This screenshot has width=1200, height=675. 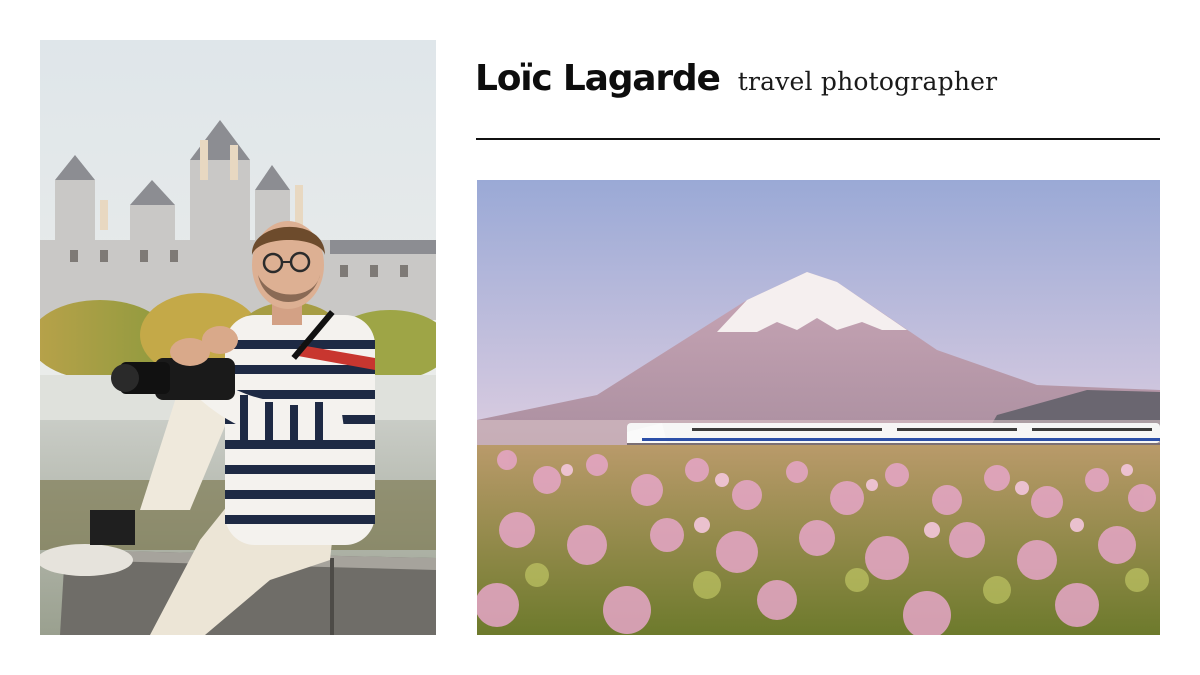 What do you see at coordinates (867, 81) in the screenshot?
I see `photographer-role: travel photographer` at bounding box center [867, 81].